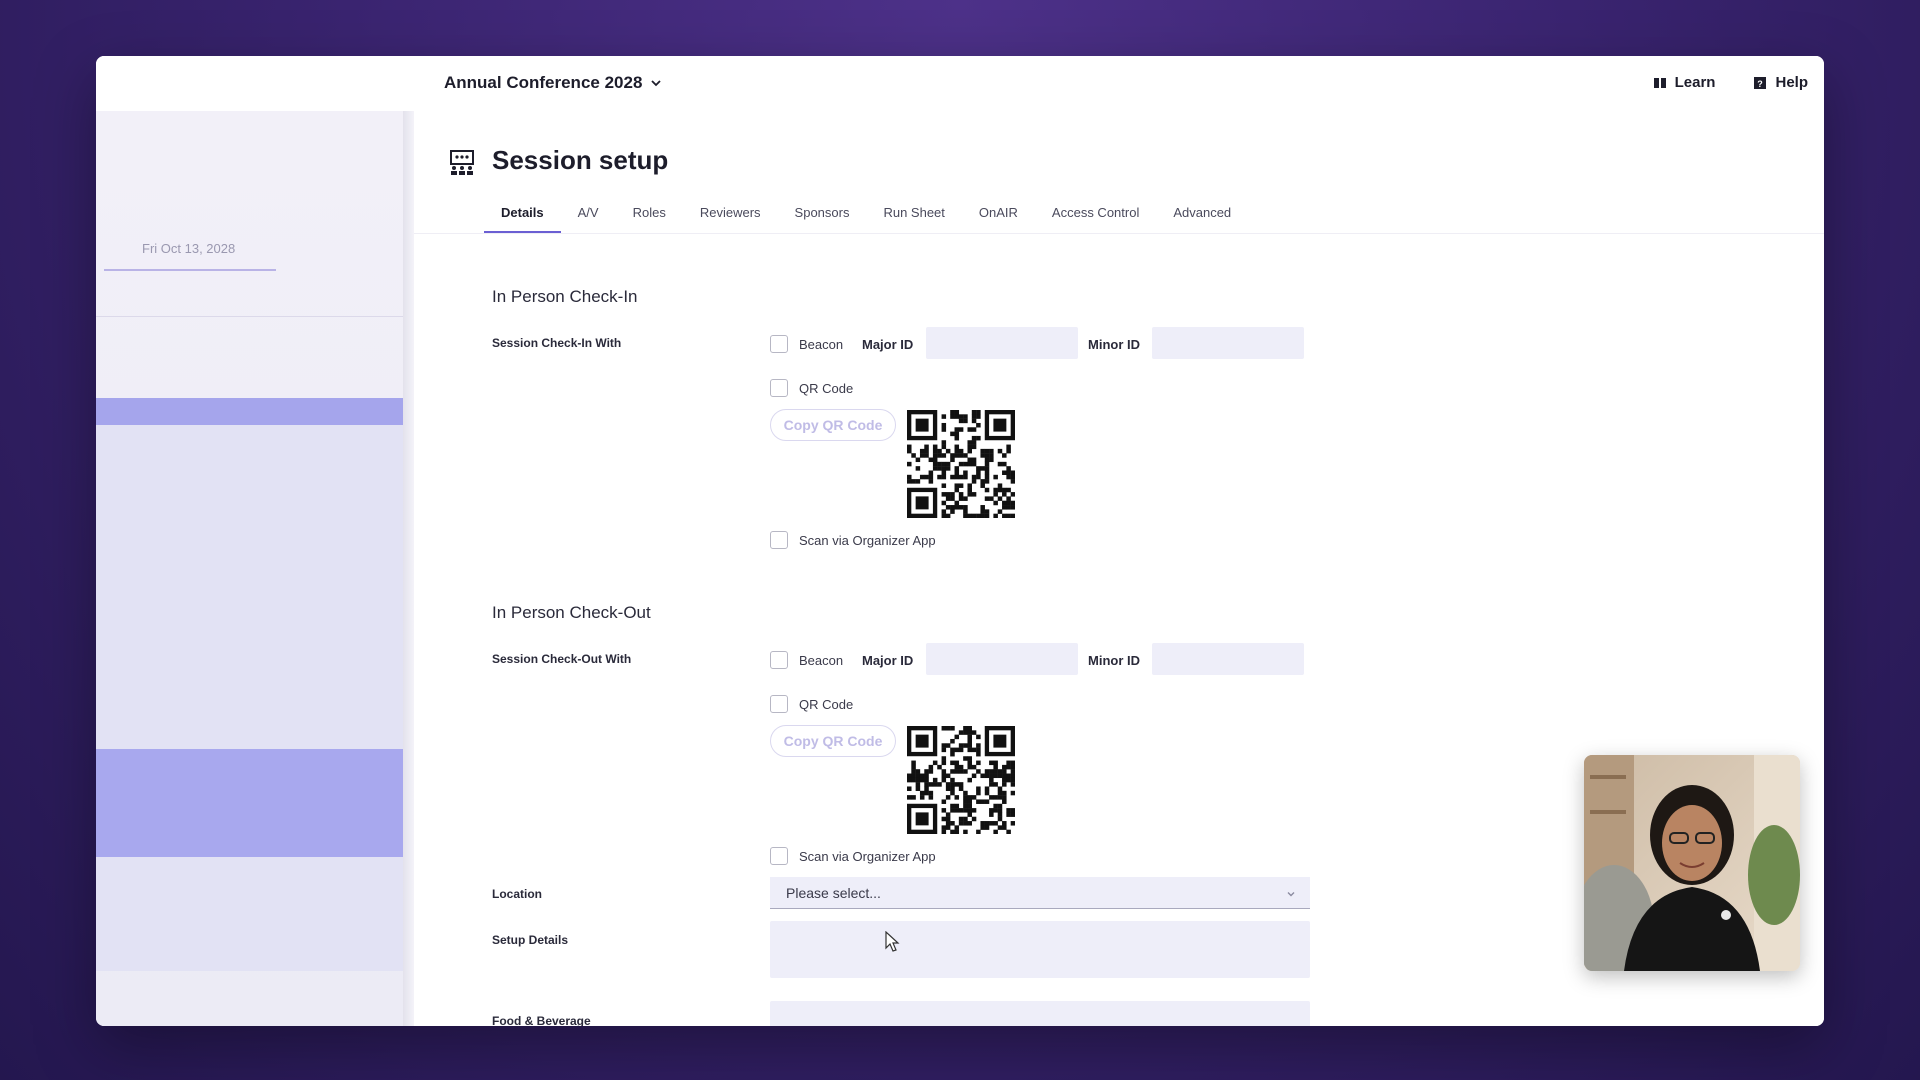 Image resolution: width=1920 pixels, height=1080 pixels. I want to click on checkout-beacon-checkbox, so click(779, 660).